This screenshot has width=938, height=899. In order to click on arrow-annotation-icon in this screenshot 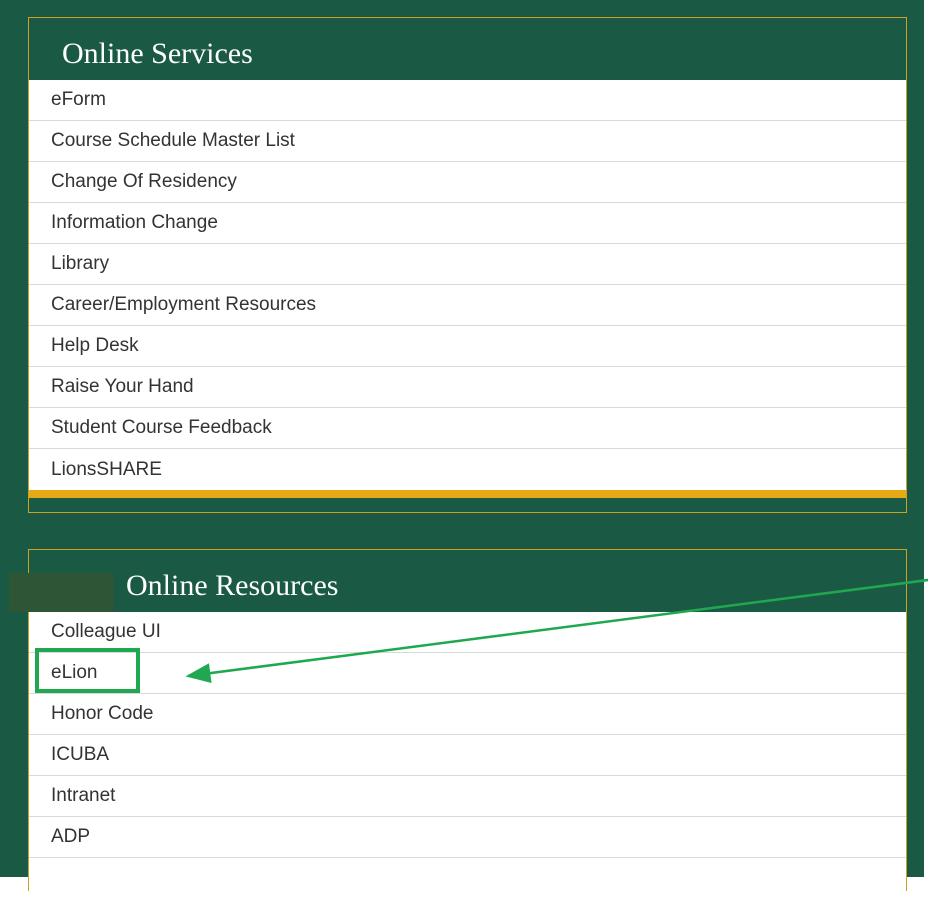, I will do `click(557, 631)`.